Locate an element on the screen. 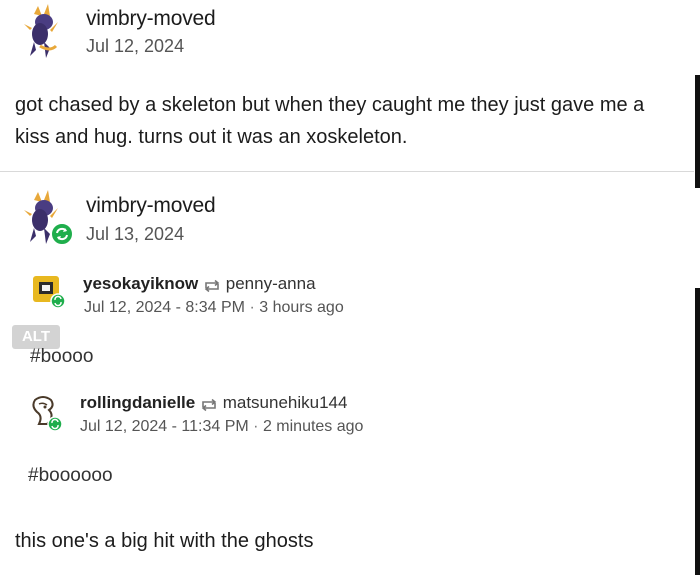  post-divider is located at coordinates (347, 171).